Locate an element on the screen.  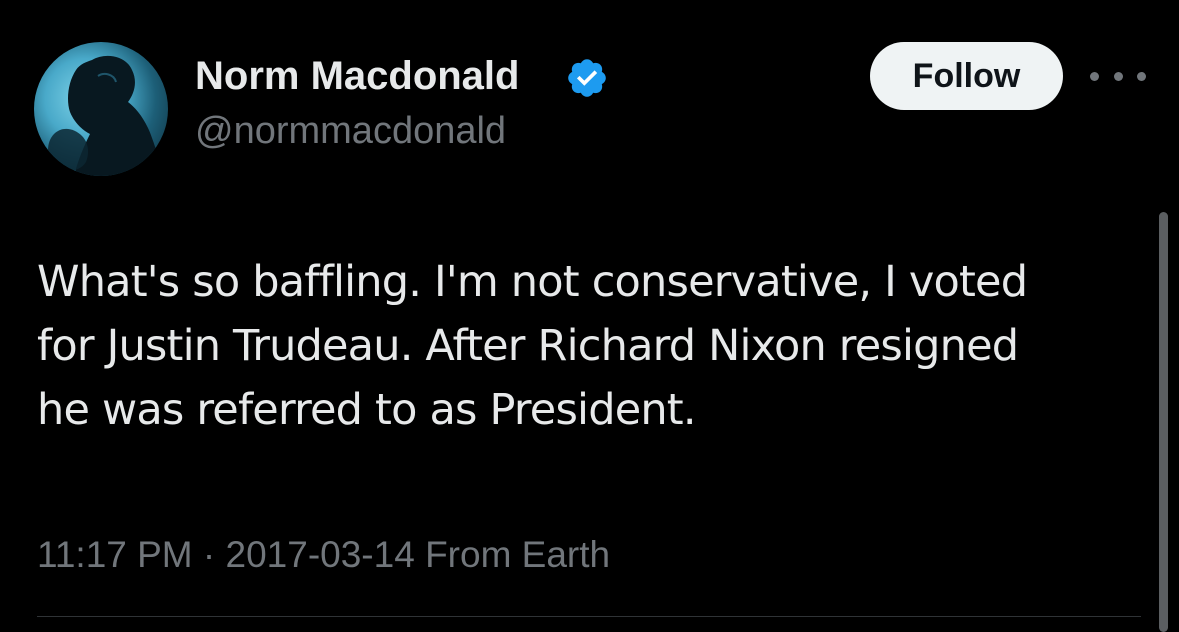
tweet-date: 2017-03-14 is located at coordinates (320, 554).